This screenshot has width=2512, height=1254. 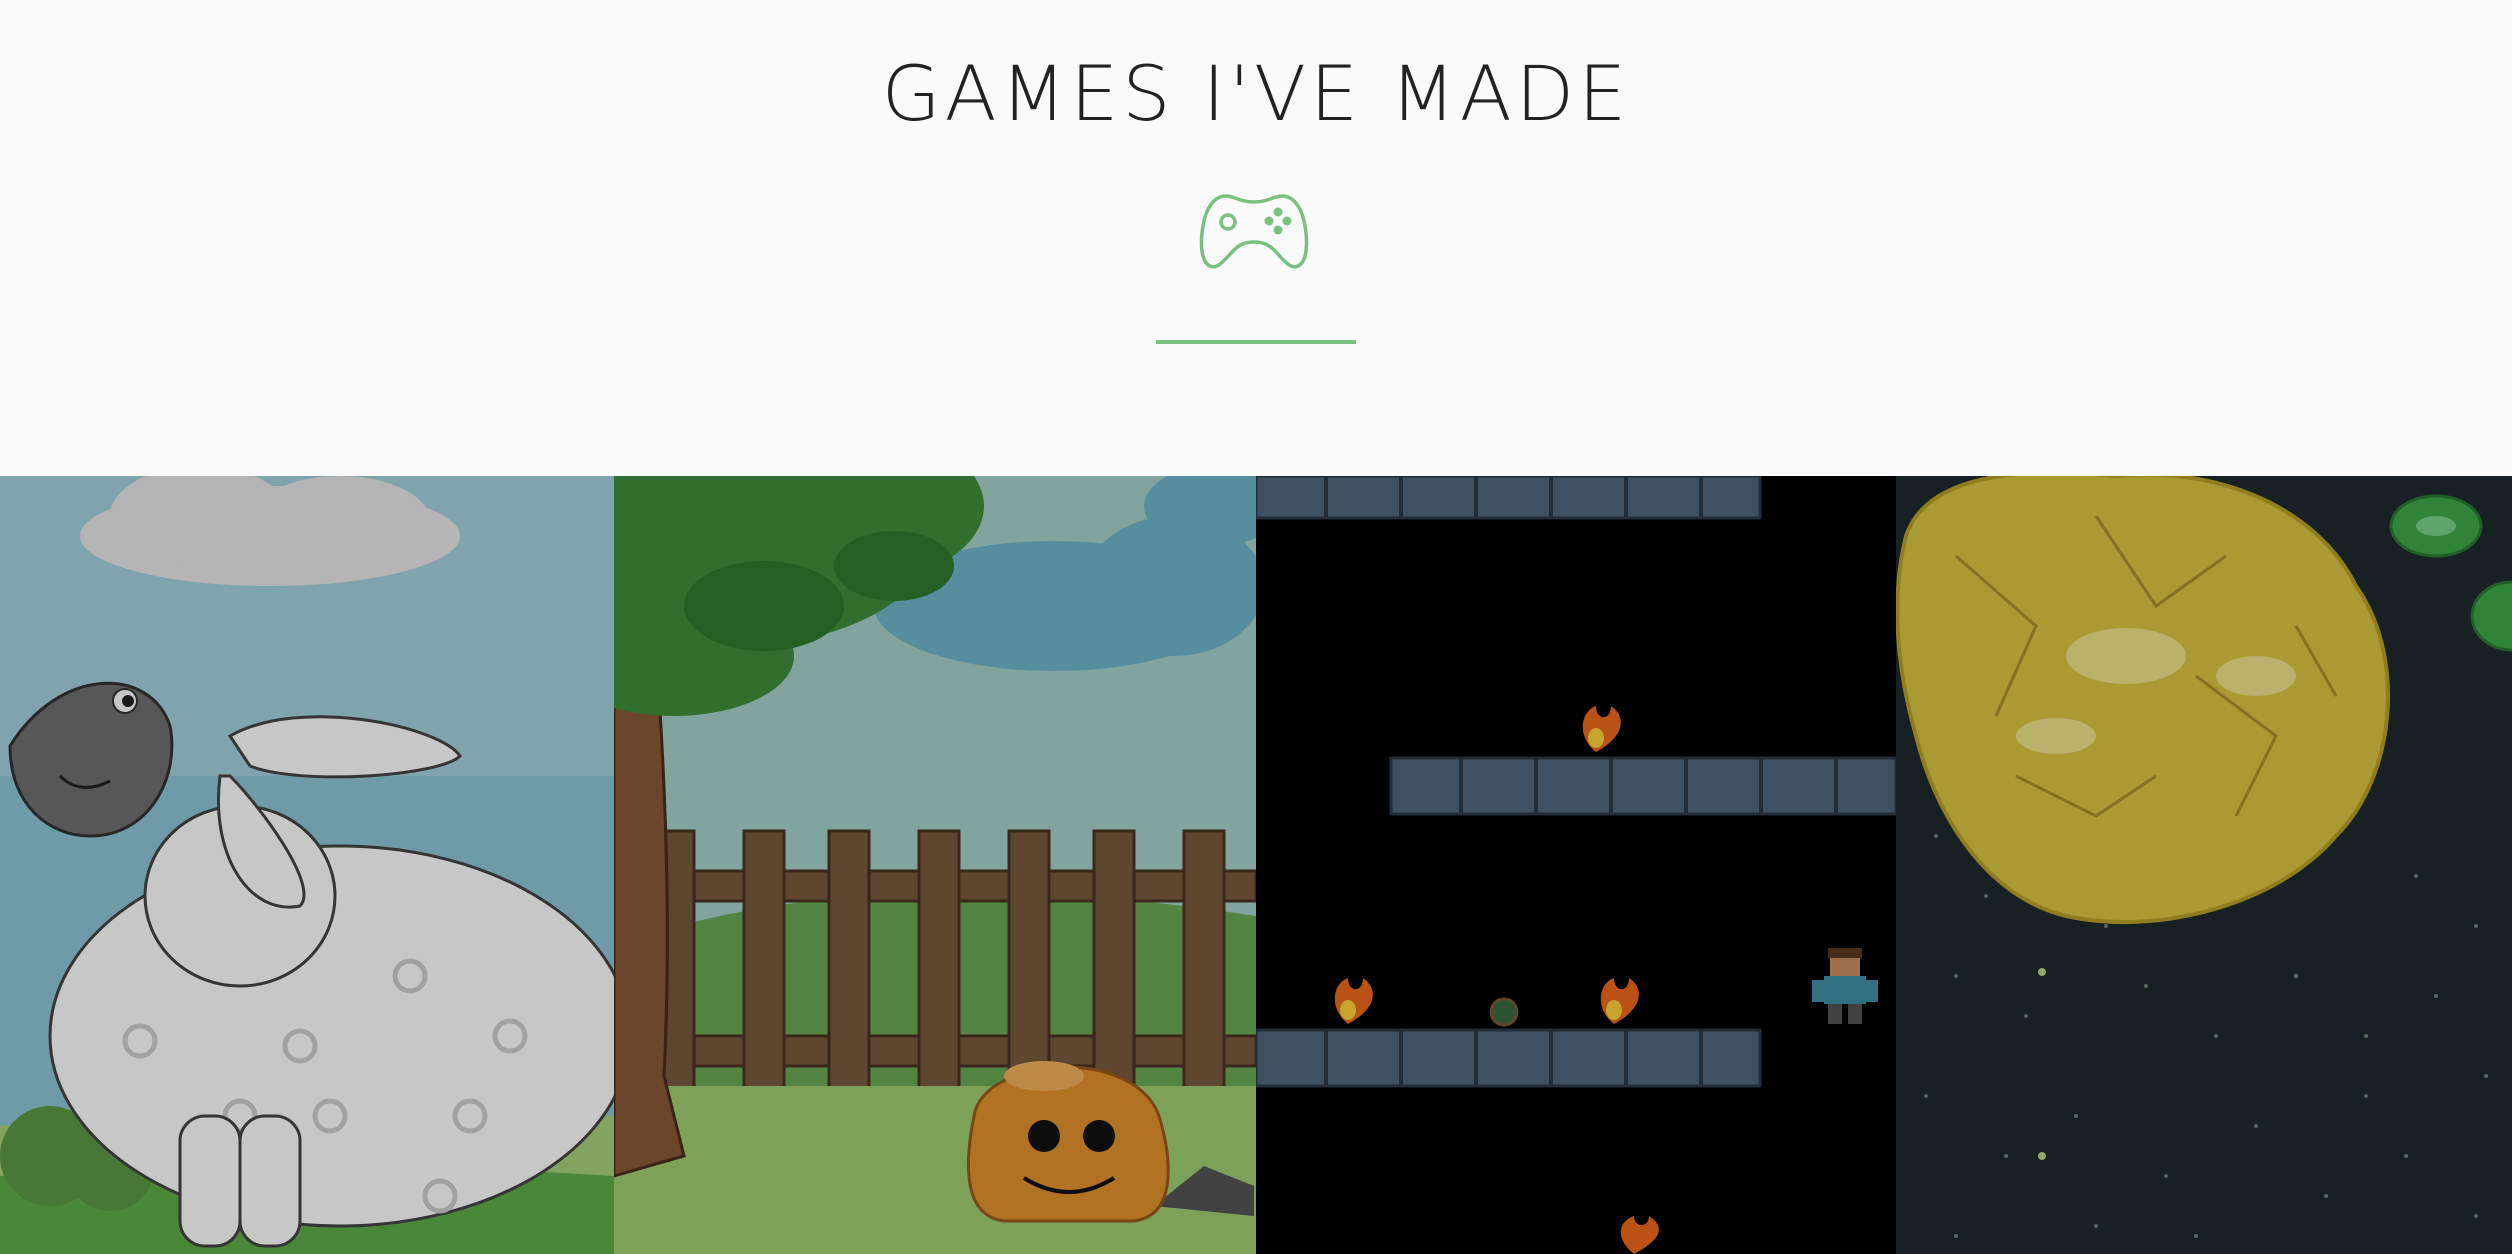 What do you see at coordinates (1256, 93) in the screenshot?
I see `section-title: GAMES I'VE MADE` at bounding box center [1256, 93].